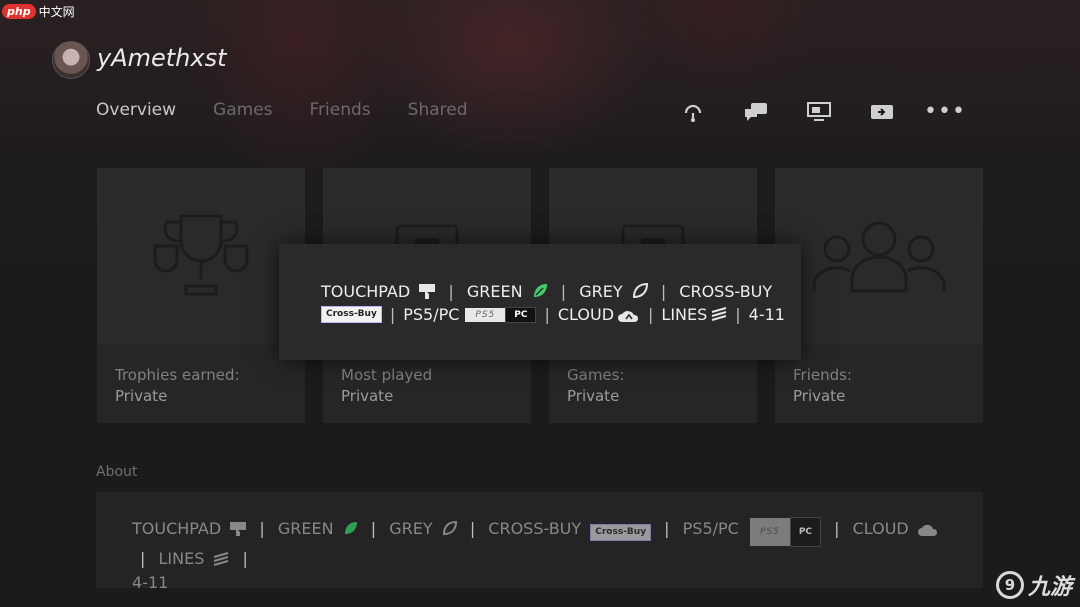 The width and height of the screenshot is (1080, 607). I want to click on trophies-tile: Trophies earned: Private, so click(201, 295).